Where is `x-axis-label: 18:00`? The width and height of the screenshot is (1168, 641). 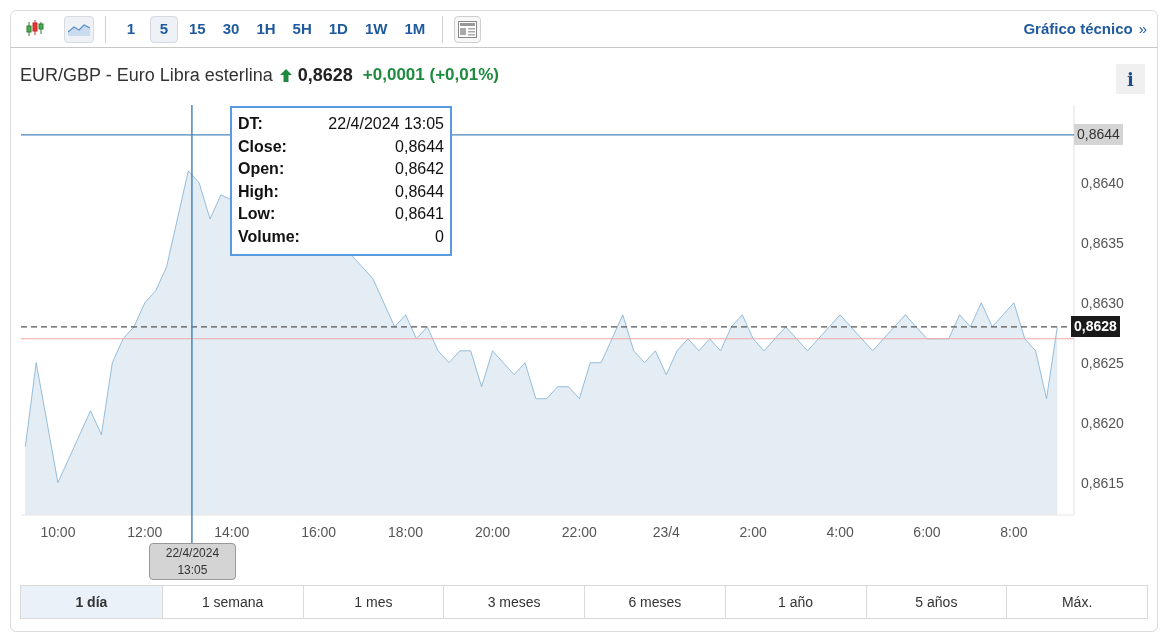
x-axis-label: 18:00 is located at coordinates (406, 532).